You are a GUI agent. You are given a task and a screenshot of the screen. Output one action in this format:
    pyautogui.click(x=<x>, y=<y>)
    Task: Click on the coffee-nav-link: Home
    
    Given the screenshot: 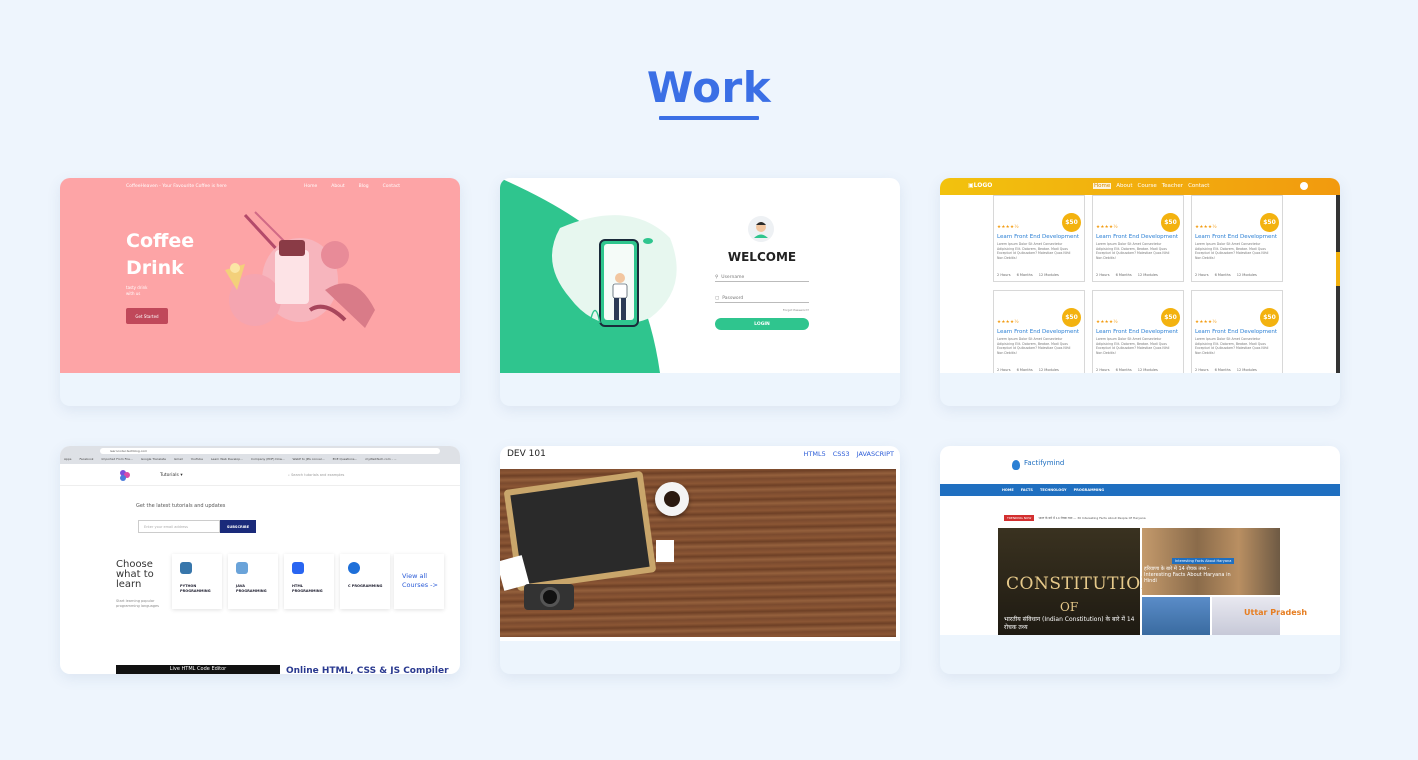 What is the action you would take?
    pyautogui.click(x=311, y=186)
    